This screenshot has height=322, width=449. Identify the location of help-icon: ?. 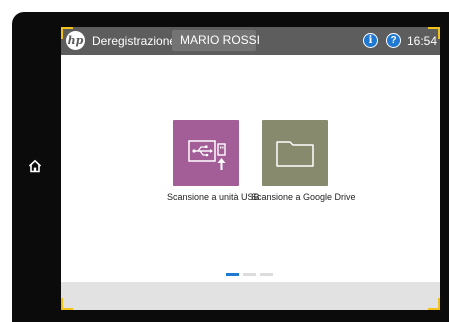
(393, 40).